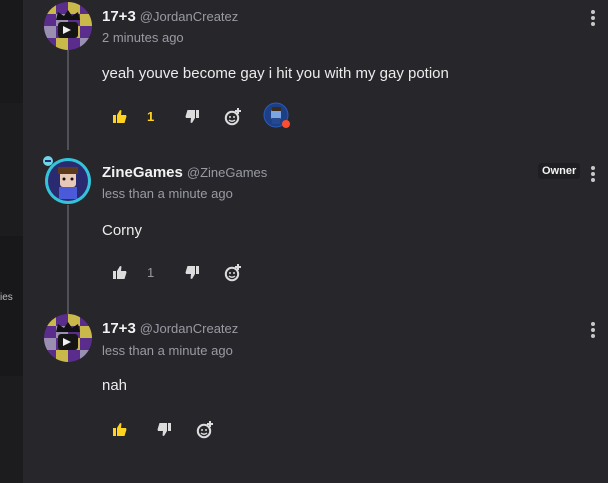 This screenshot has width=608, height=483. What do you see at coordinates (122, 230) in the screenshot?
I see `comment-text: Corny` at bounding box center [122, 230].